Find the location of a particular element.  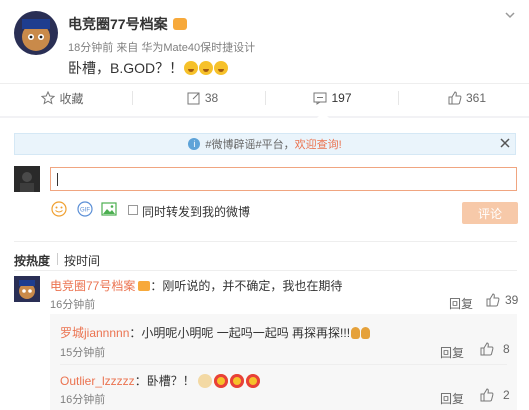

post-menu-chevron-icon is located at coordinates (510, 15).